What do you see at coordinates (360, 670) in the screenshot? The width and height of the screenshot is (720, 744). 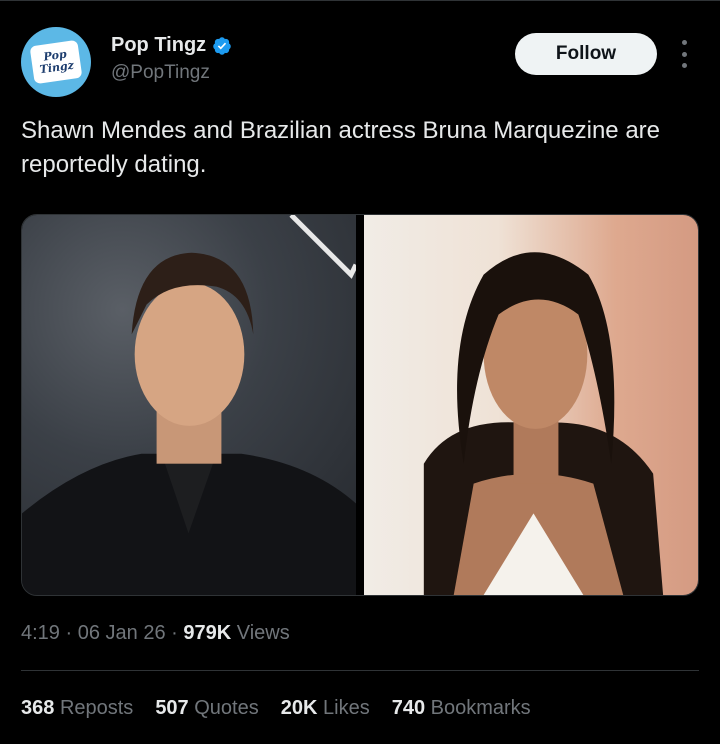 I see `stats-divider` at bounding box center [360, 670].